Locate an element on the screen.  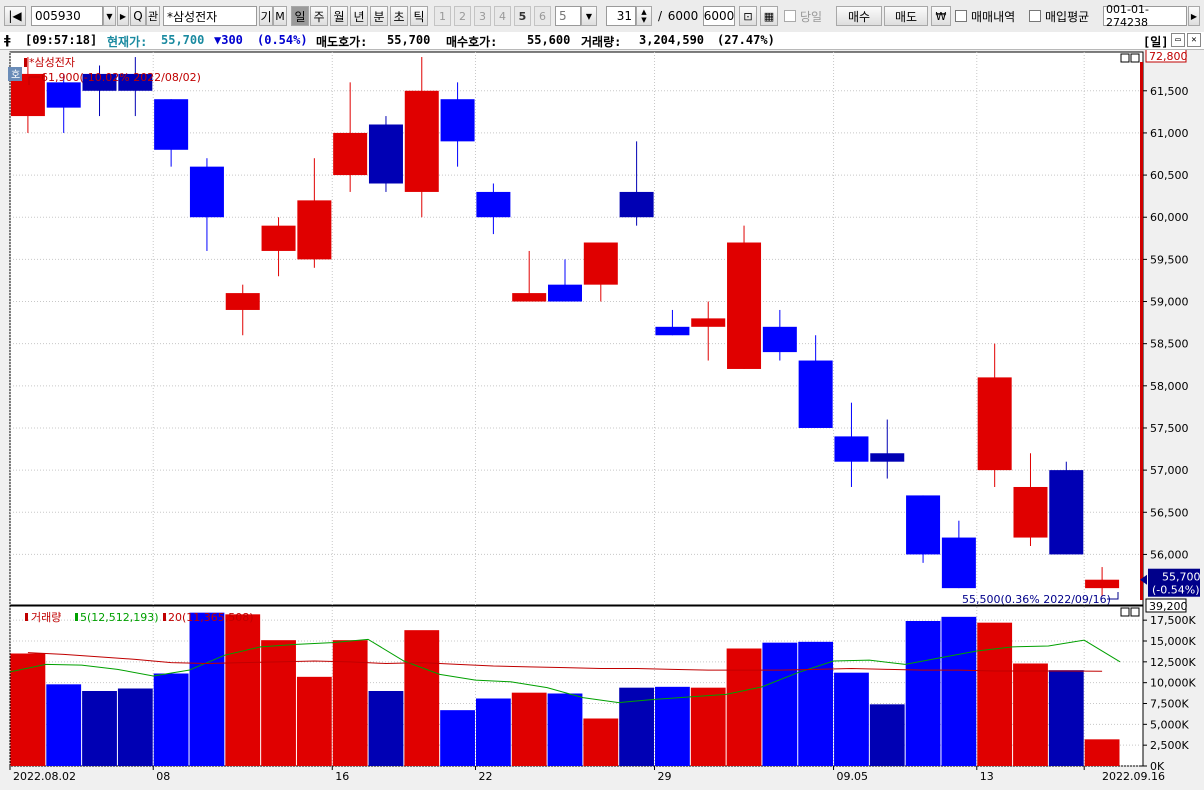
trade-history-checkbox is located at coordinates (961, 16).